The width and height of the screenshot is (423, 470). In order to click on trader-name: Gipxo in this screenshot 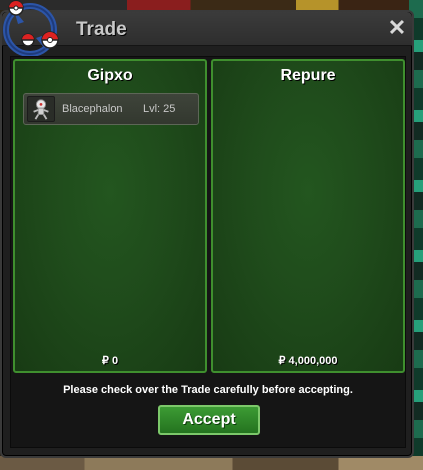, I will do `click(110, 75)`.